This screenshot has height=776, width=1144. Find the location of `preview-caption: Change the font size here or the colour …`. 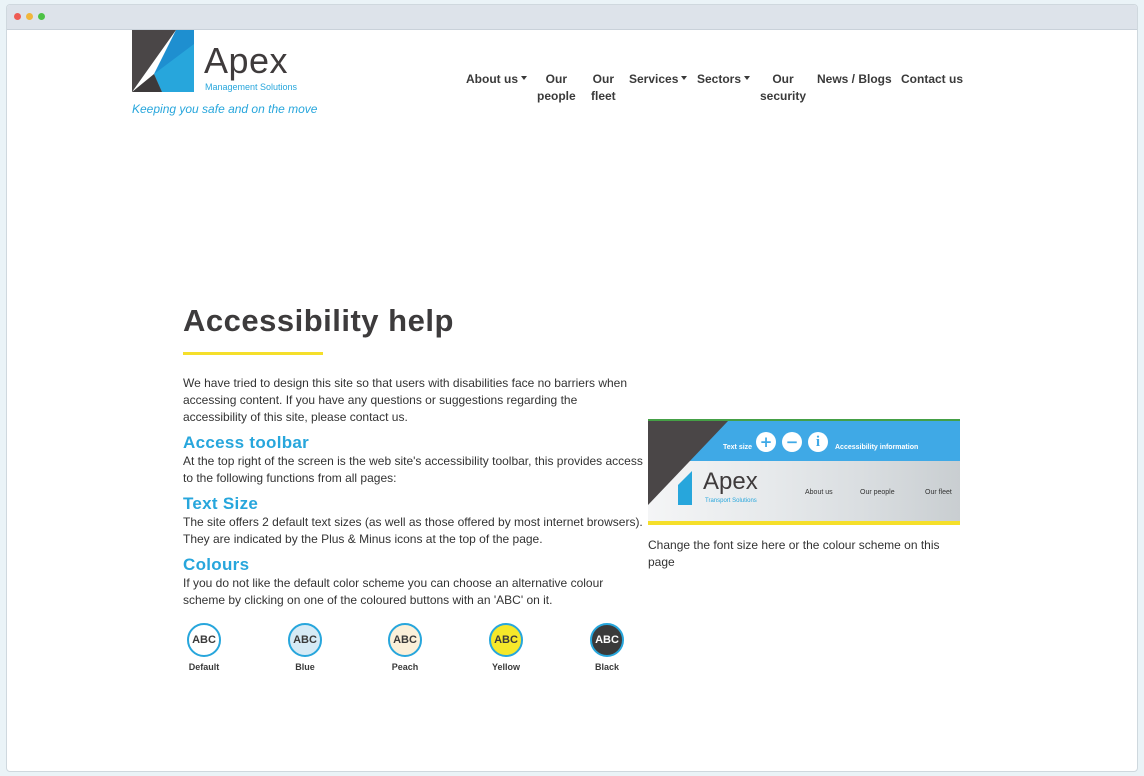

preview-caption: Change the font size here or the colour … is located at coordinates (794, 553).